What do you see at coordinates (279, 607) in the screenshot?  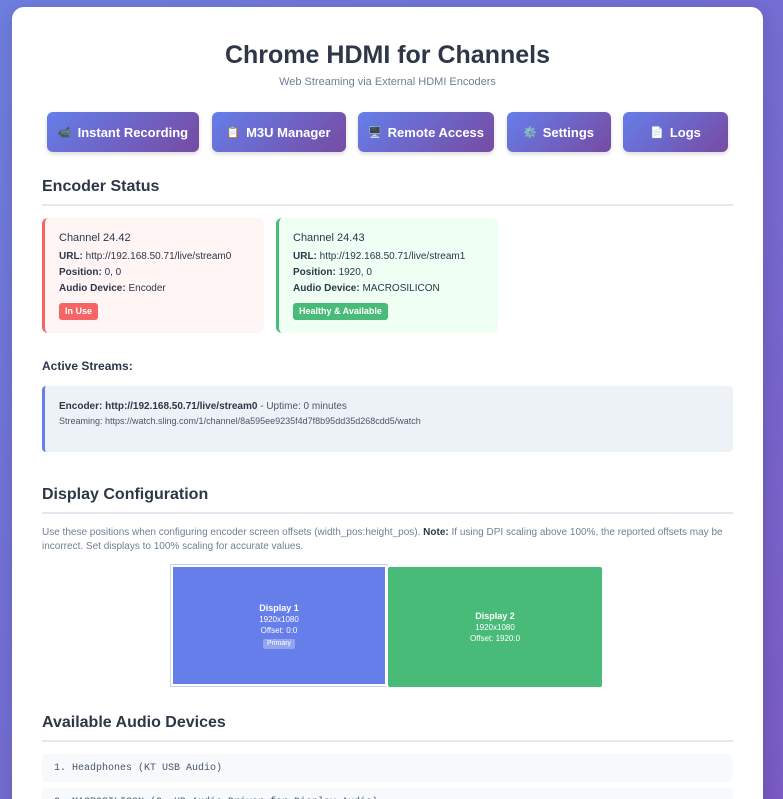 I see `display-name: Display 1` at bounding box center [279, 607].